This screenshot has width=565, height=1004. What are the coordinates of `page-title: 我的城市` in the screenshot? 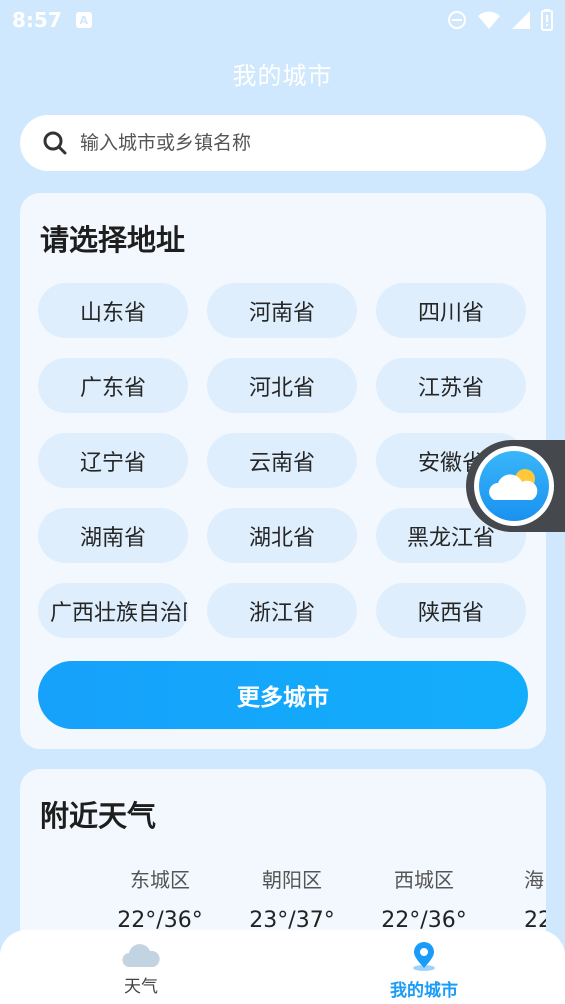 It's located at (282, 76).